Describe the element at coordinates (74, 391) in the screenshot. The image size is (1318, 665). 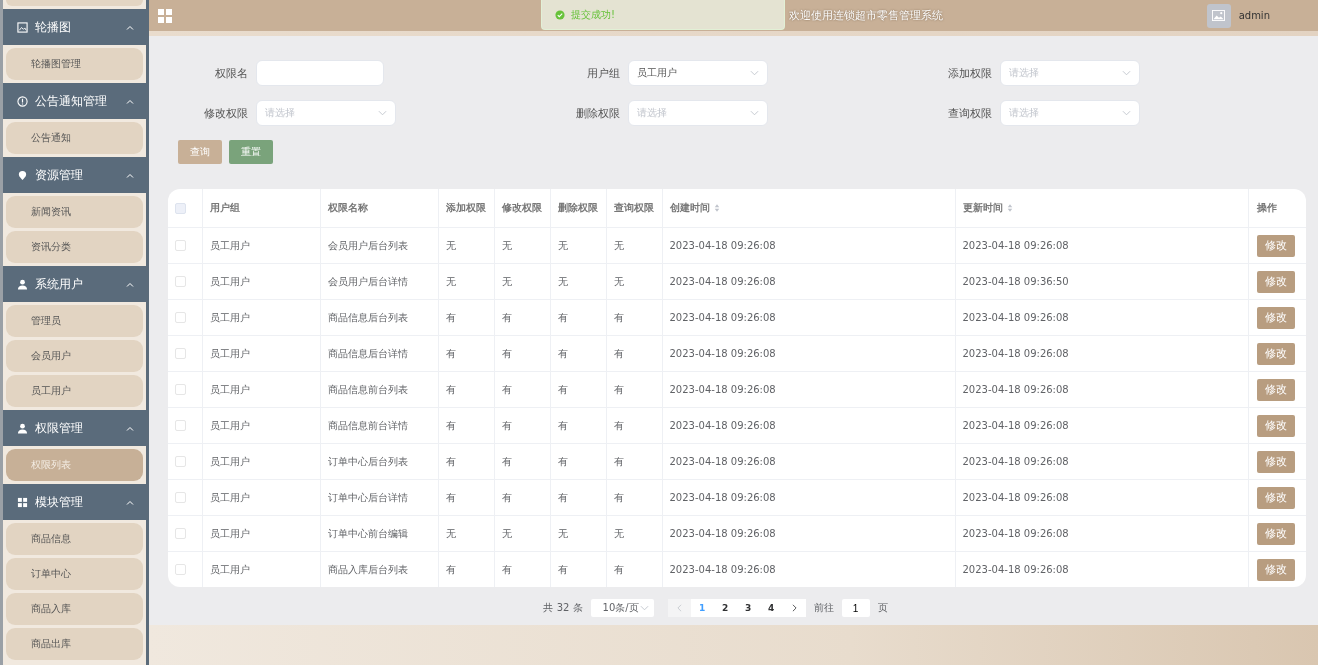
I see `menu-item: 员工用户` at that location.